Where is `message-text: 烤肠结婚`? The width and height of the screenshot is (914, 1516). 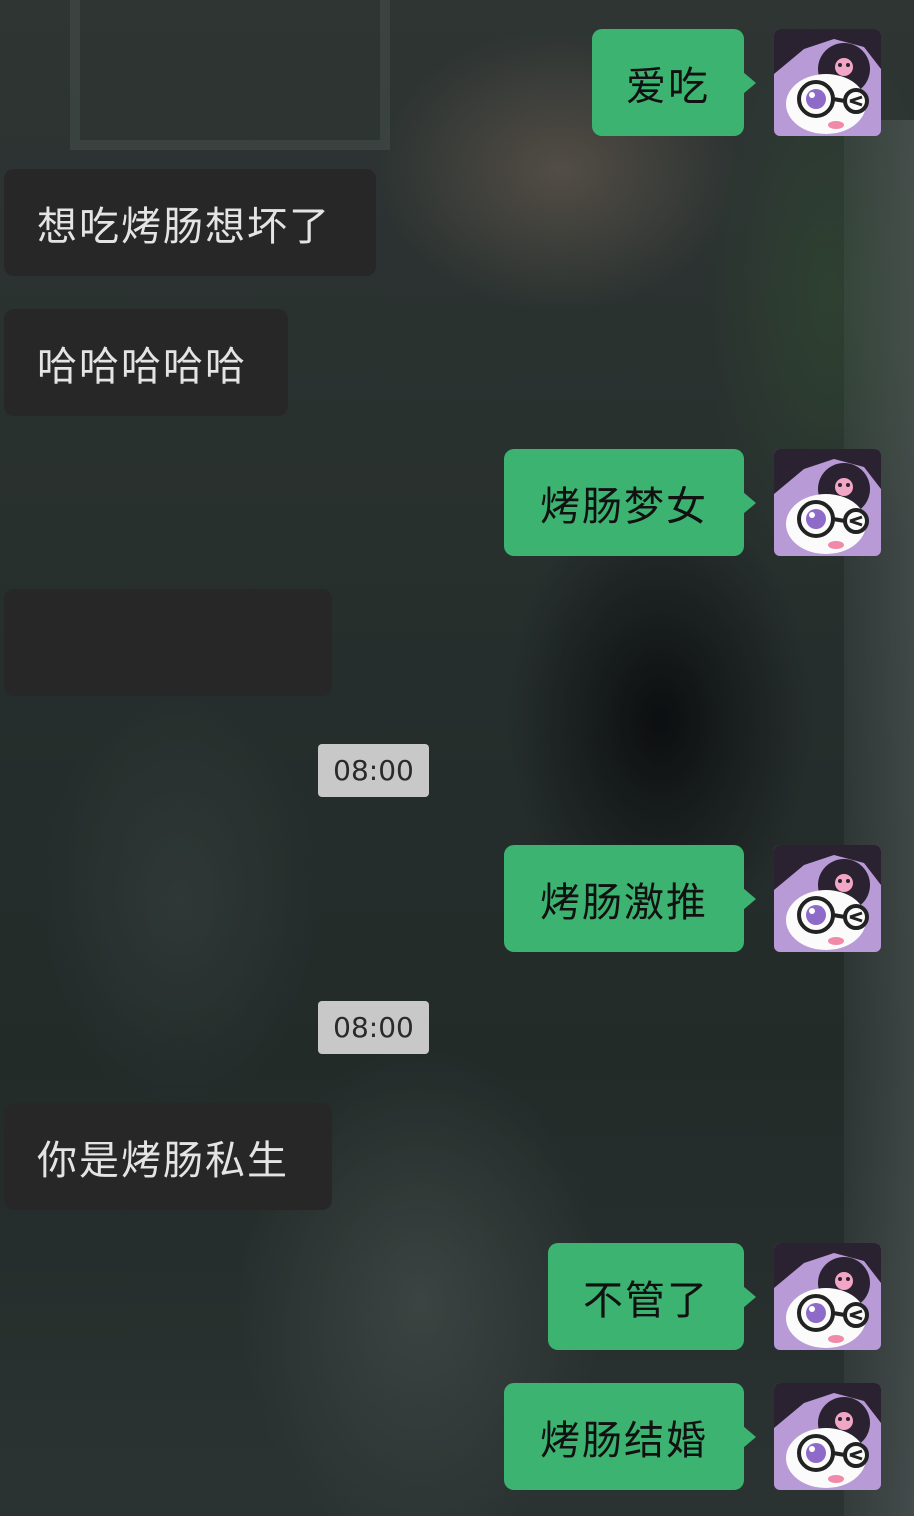
message-text: 烤肠结婚 is located at coordinates (624, 1440).